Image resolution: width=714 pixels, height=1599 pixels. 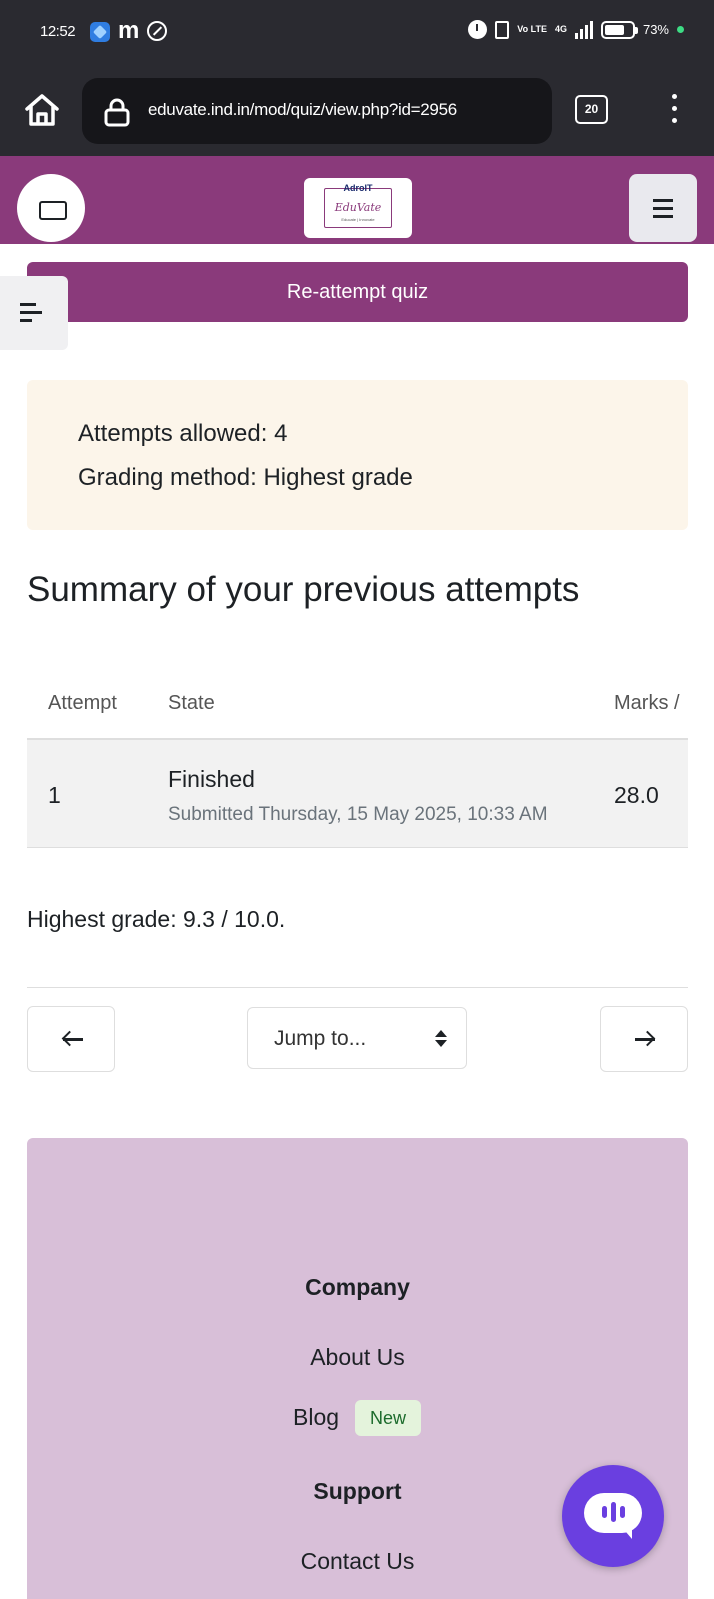 I want to click on divider, so click(x=357, y=987).